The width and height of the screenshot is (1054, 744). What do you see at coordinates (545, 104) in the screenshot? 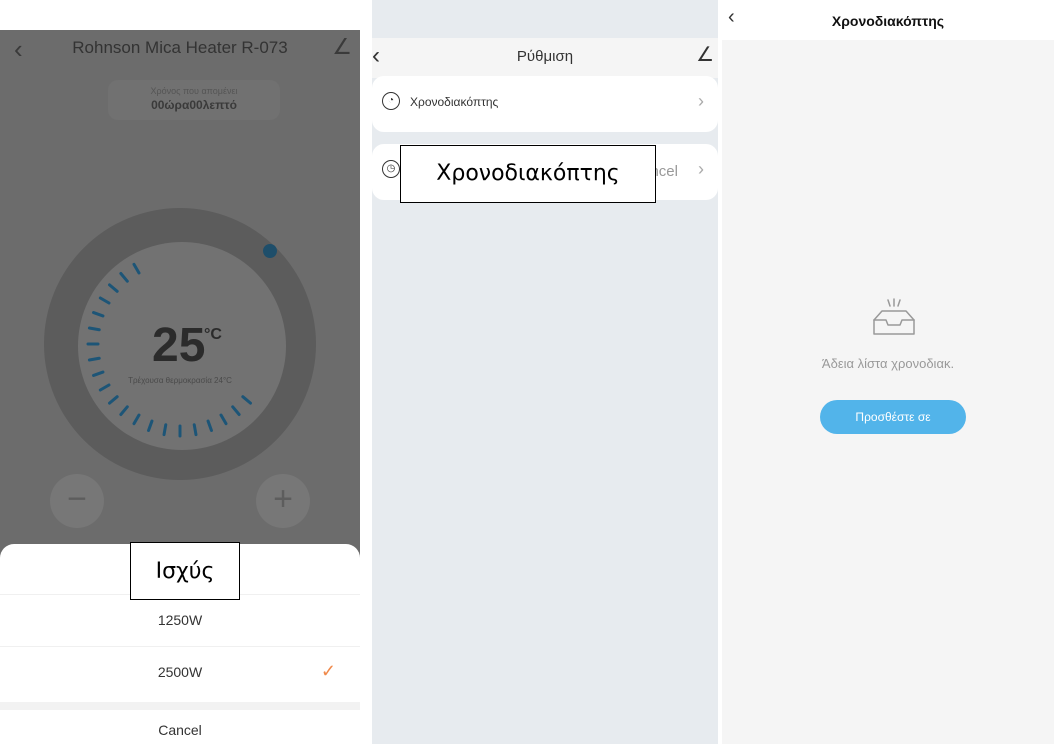
I see `settings-item-timer: ◔ Χρονοδιακόπτης ›` at bounding box center [545, 104].